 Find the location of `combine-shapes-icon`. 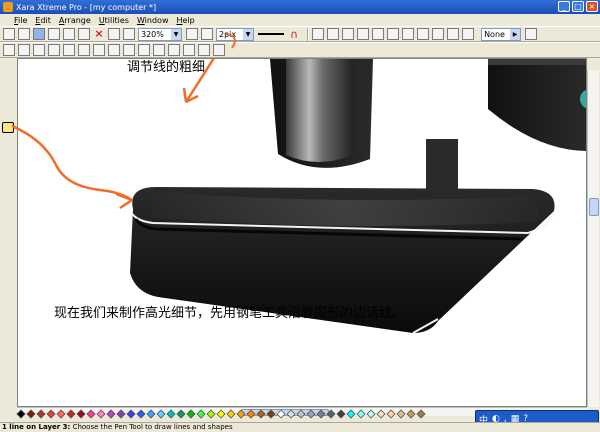

combine-shapes-icon is located at coordinates (348, 34).